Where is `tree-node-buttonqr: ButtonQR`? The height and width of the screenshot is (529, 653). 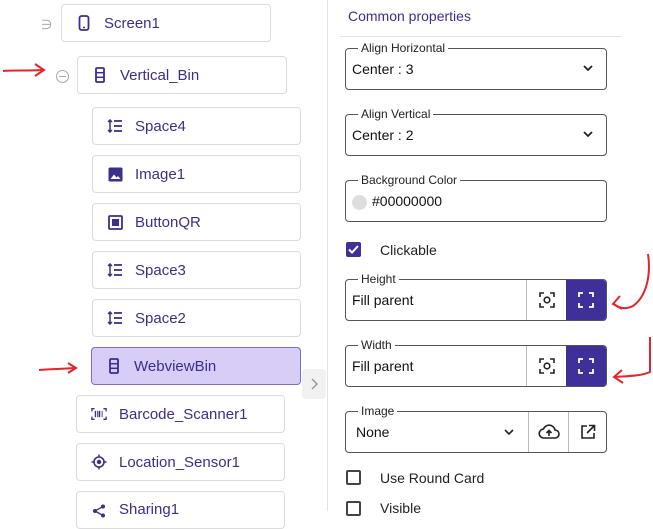
tree-node-buttonqr: ButtonQR is located at coordinates (196, 222).